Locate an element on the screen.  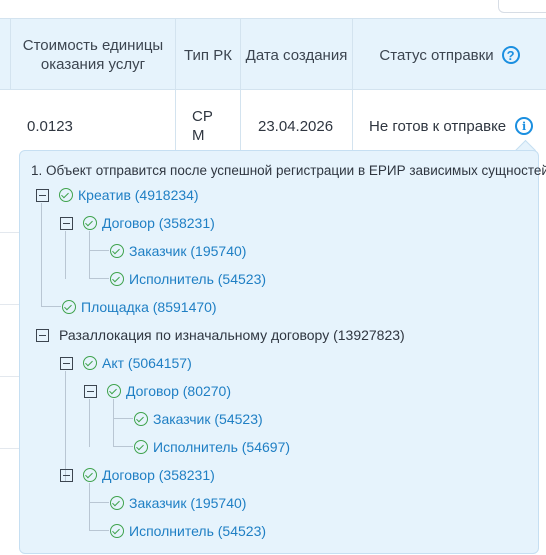
tree-node-platform: Площадка (8591470) is located at coordinates (139, 307).